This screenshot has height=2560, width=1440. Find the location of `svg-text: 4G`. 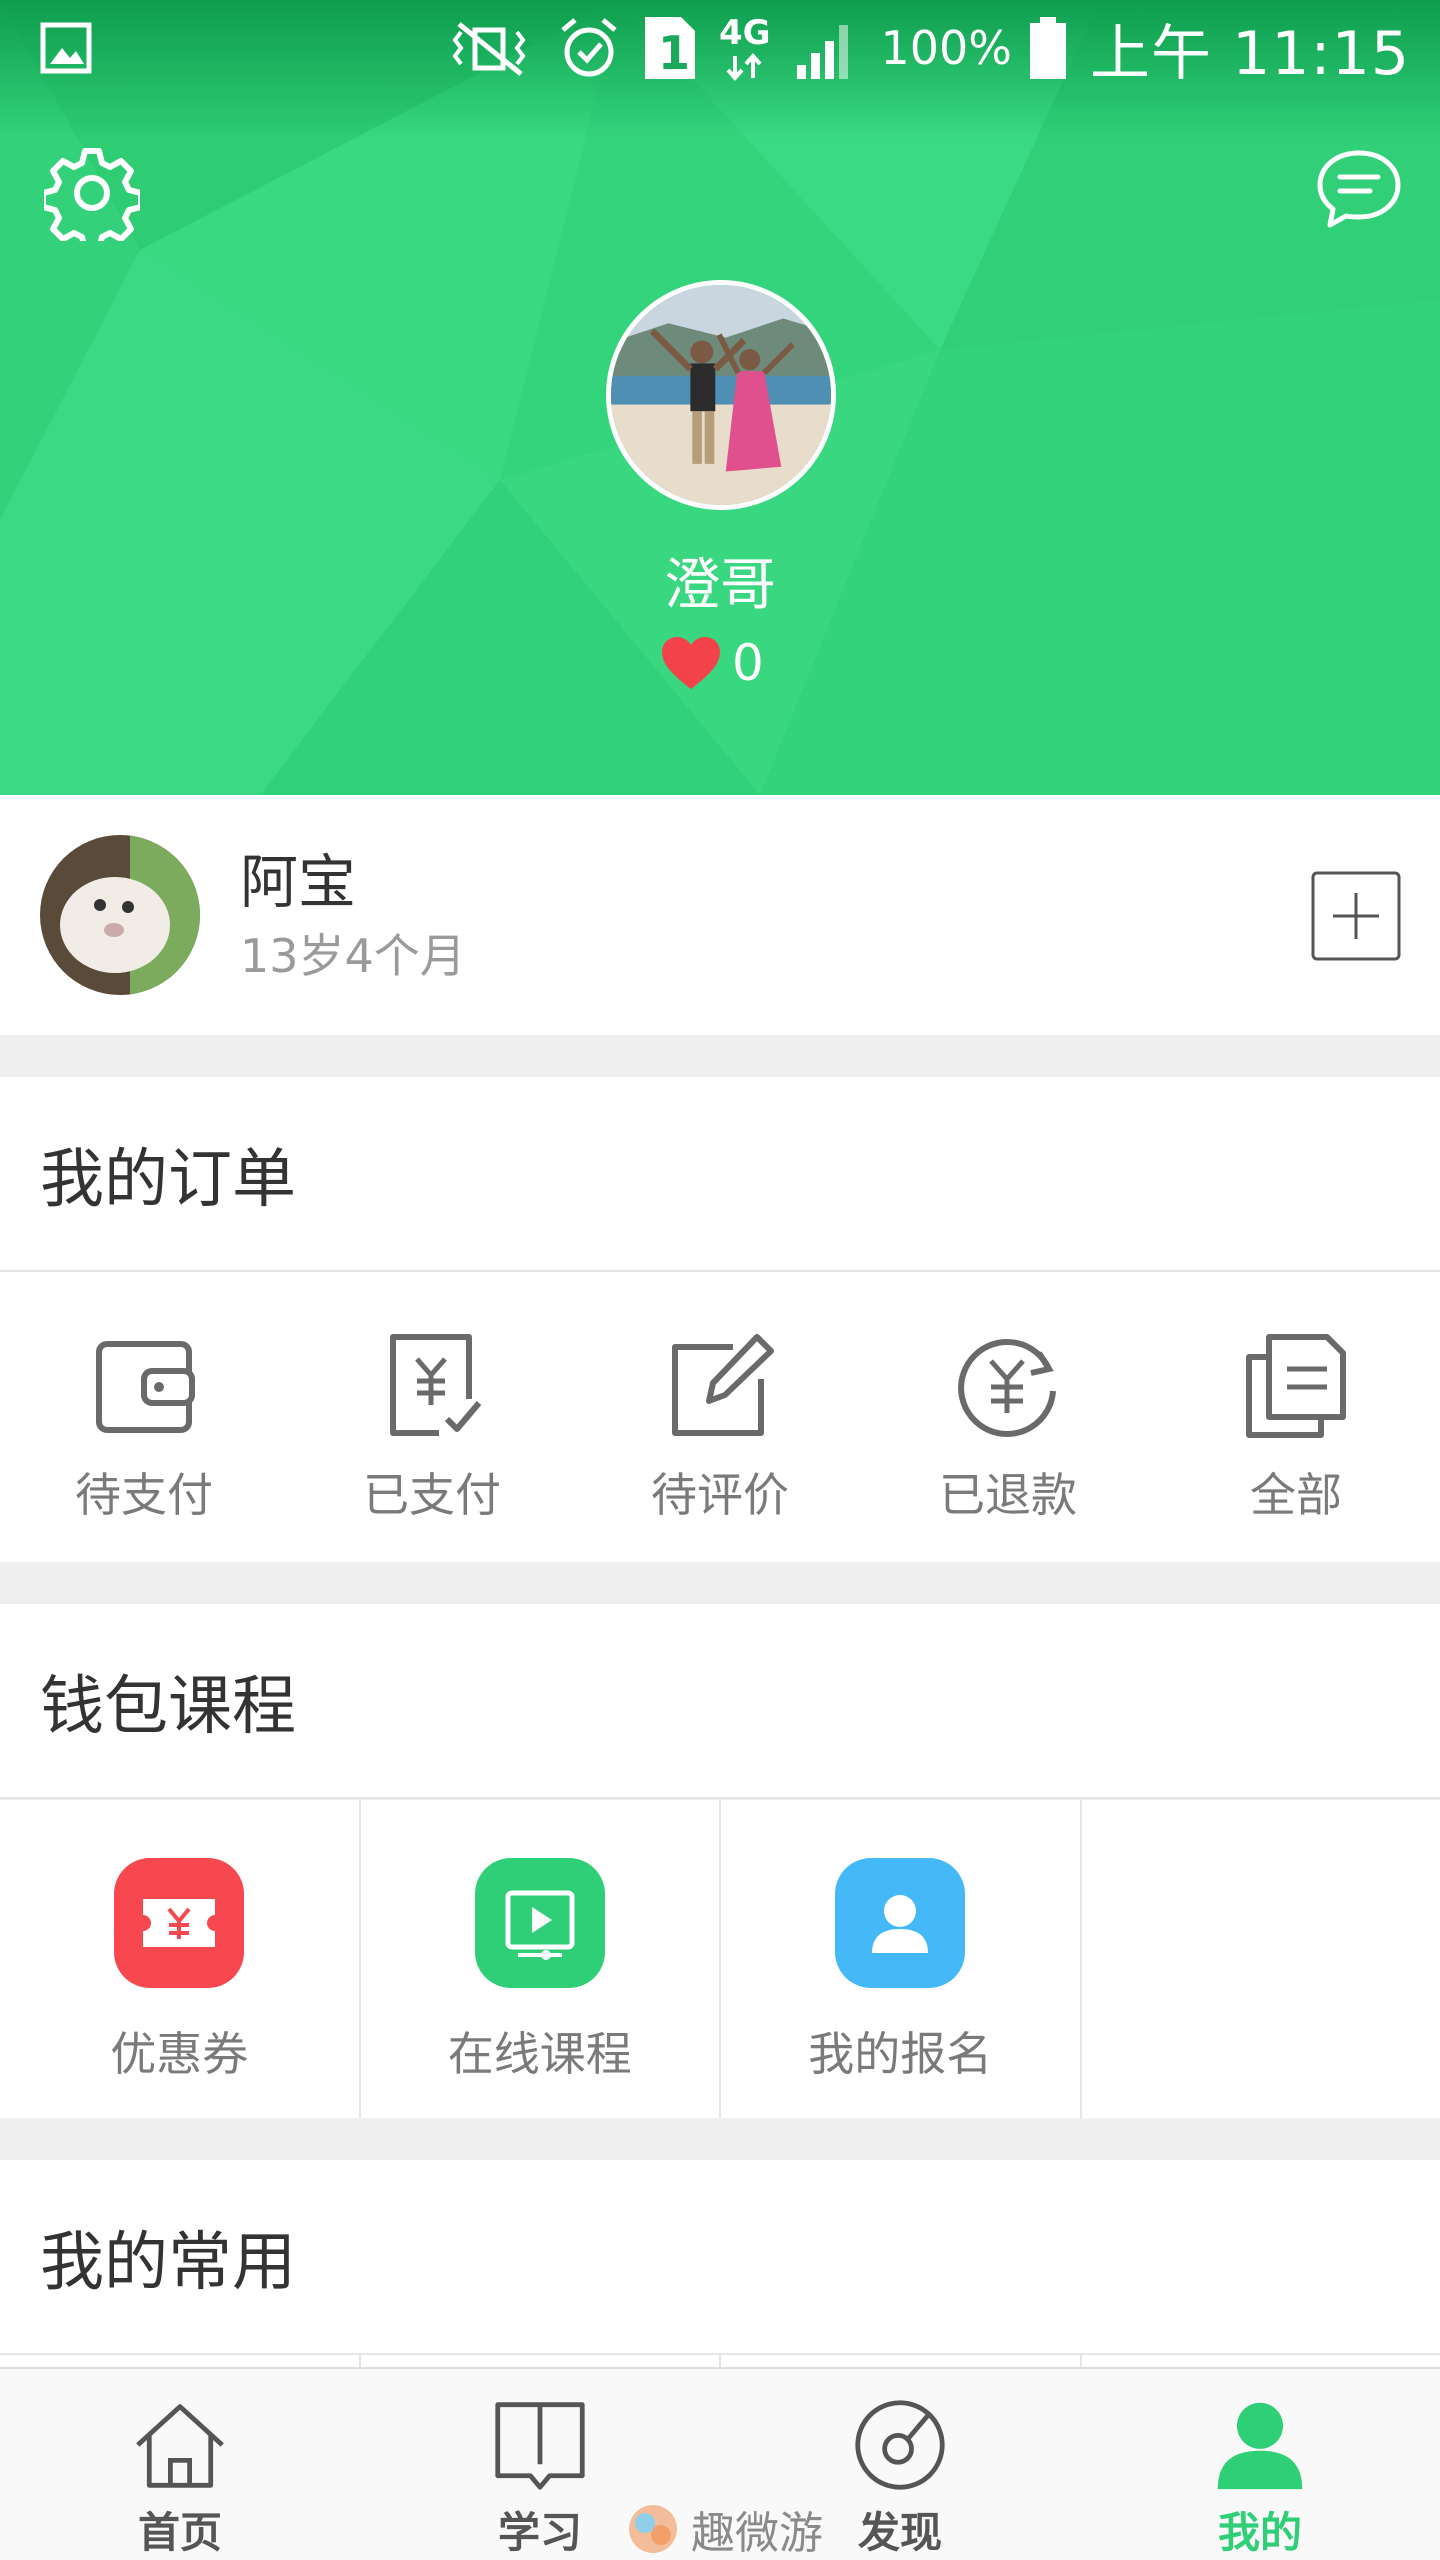

svg-text: 4G is located at coordinates (745, 33).